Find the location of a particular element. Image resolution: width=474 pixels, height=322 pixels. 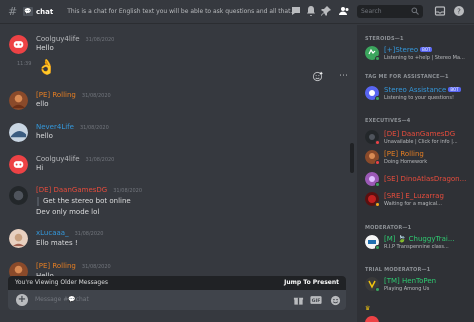

message-toolbar: ⋯ is located at coordinates (330, 76).